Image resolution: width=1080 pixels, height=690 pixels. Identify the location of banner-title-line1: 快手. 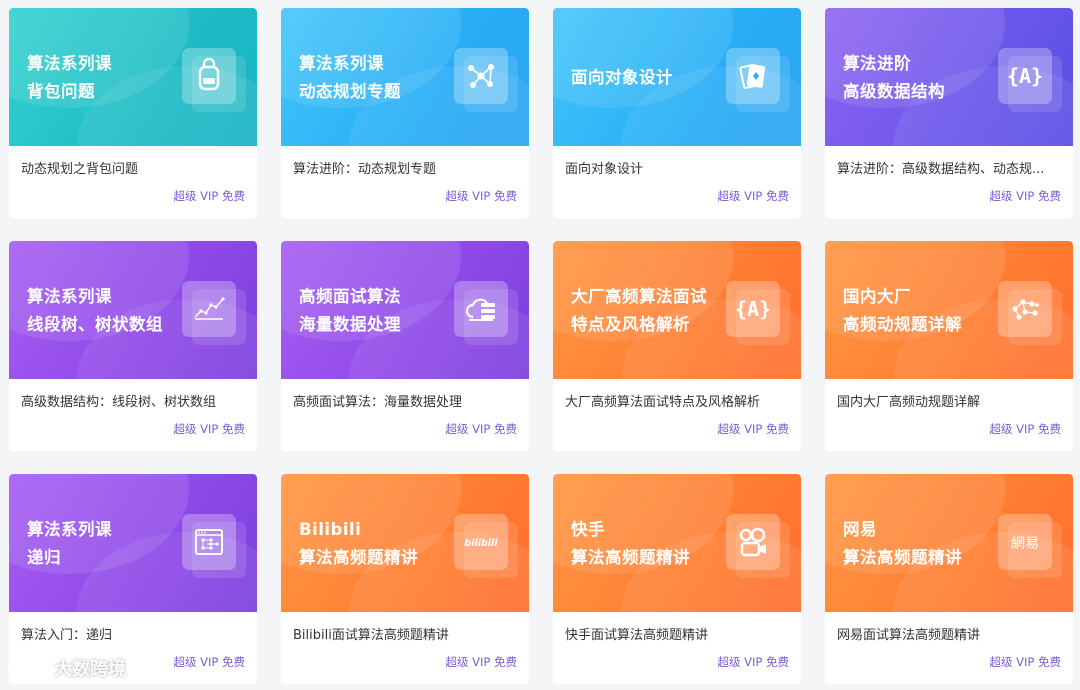
(588, 529).